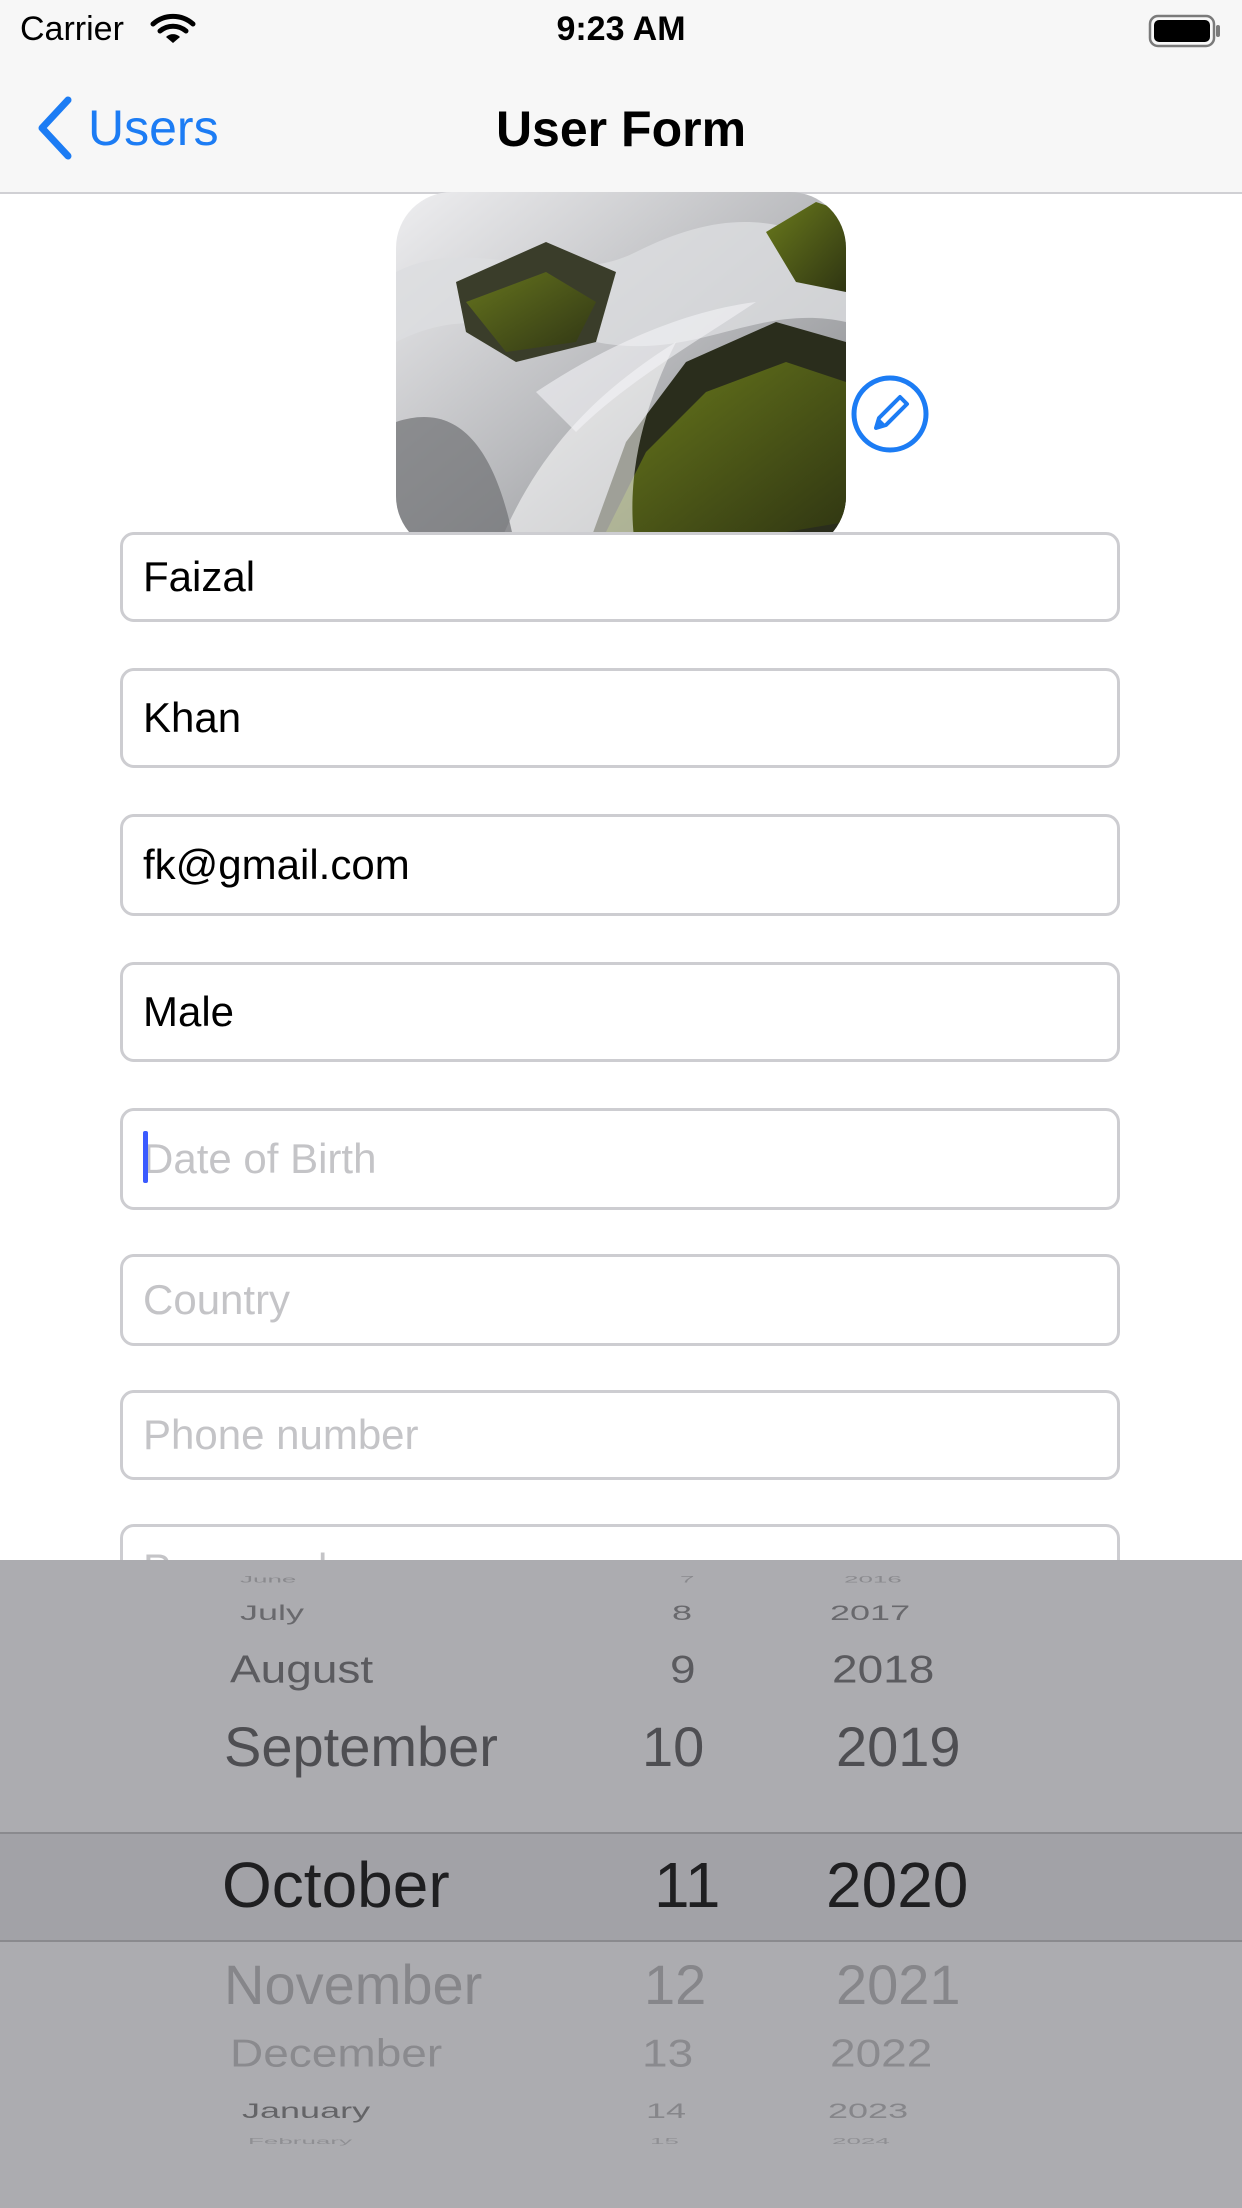 The width and height of the screenshot is (1242, 2208). I want to click on phone-number-input, so click(620, 1435).